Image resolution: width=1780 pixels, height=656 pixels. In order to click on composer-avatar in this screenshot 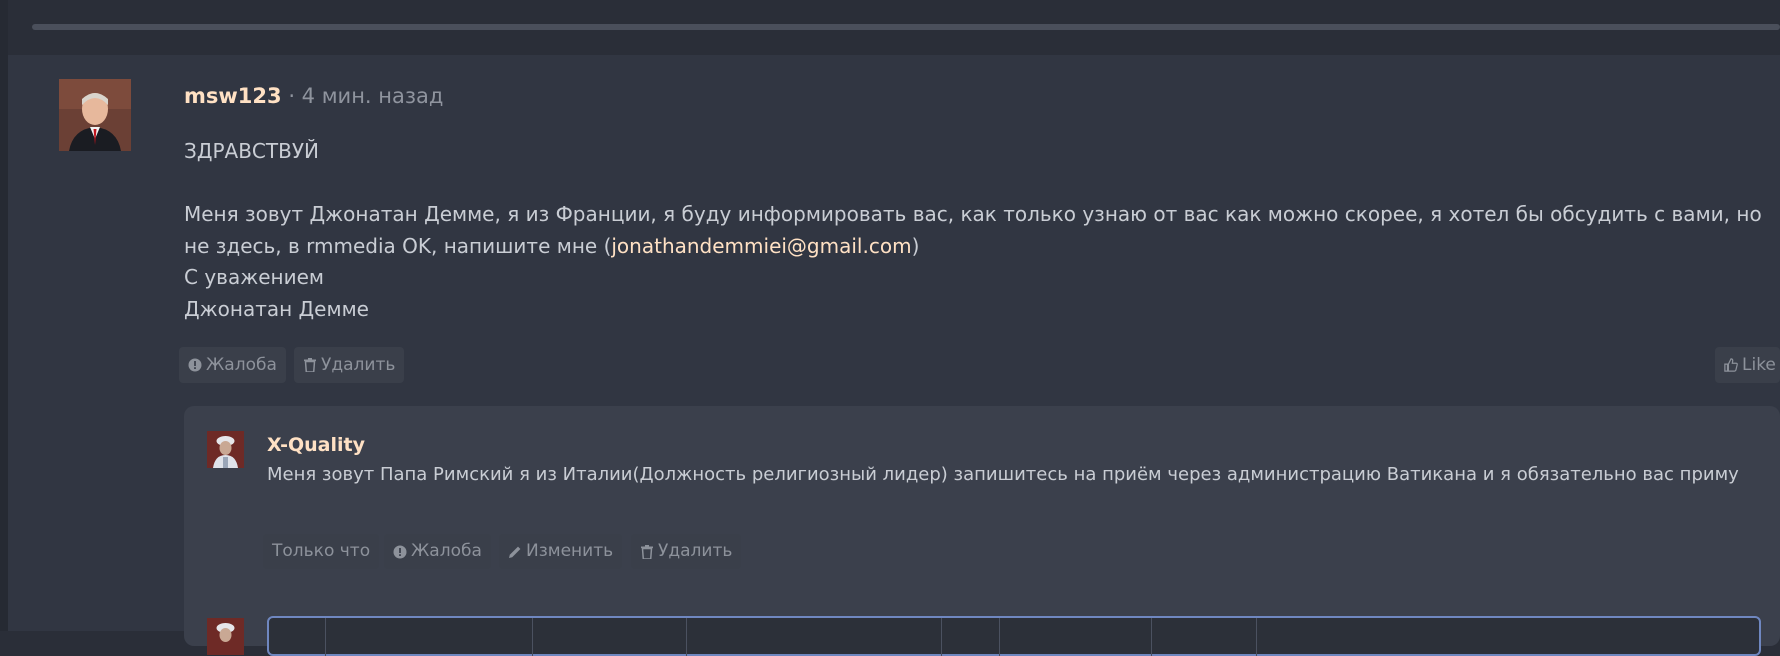, I will do `click(225, 636)`.